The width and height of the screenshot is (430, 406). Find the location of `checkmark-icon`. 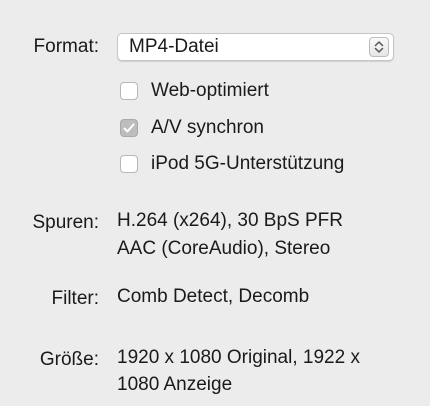

checkmark-icon is located at coordinates (129, 128).